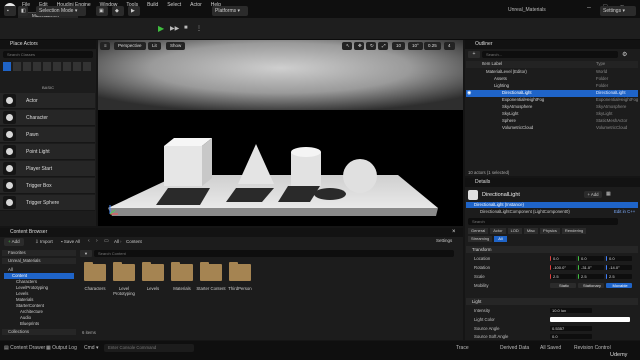 Image resolution: width=640 pixels, height=360 pixels. I want to click on scale-y: 2.5, so click(591, 276).